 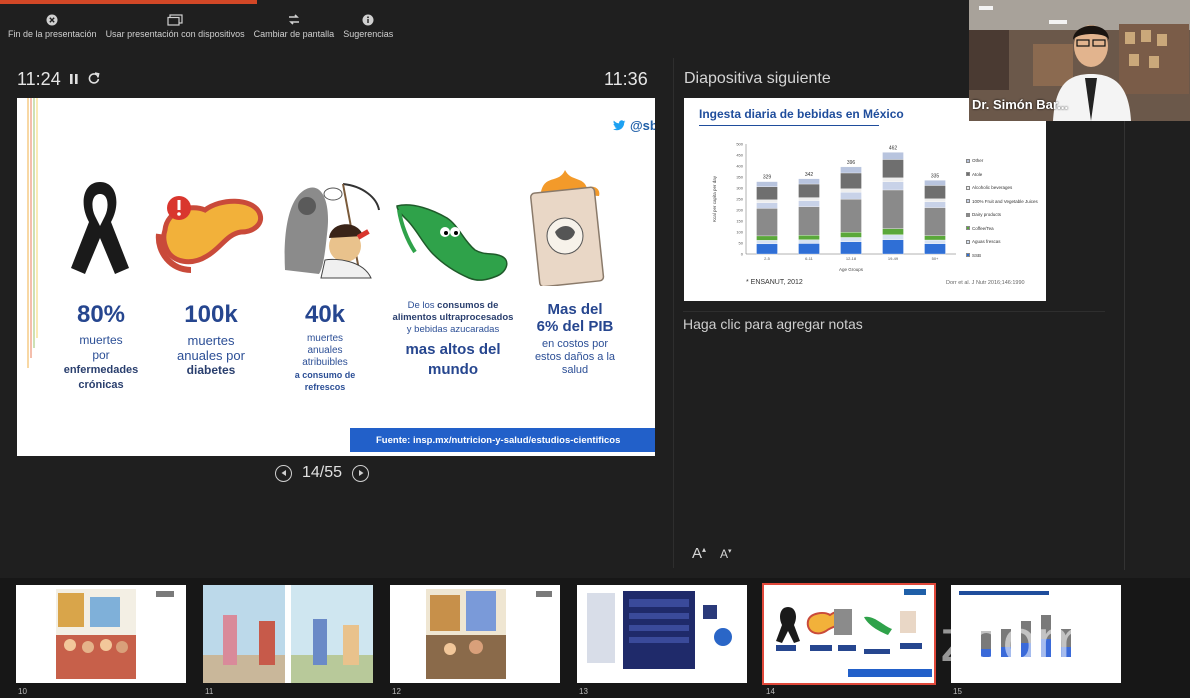 What do you see at coordinates (739, 155) in the screenshot?
I see `y-tick-label: 450` at bounding box center [739, 155].